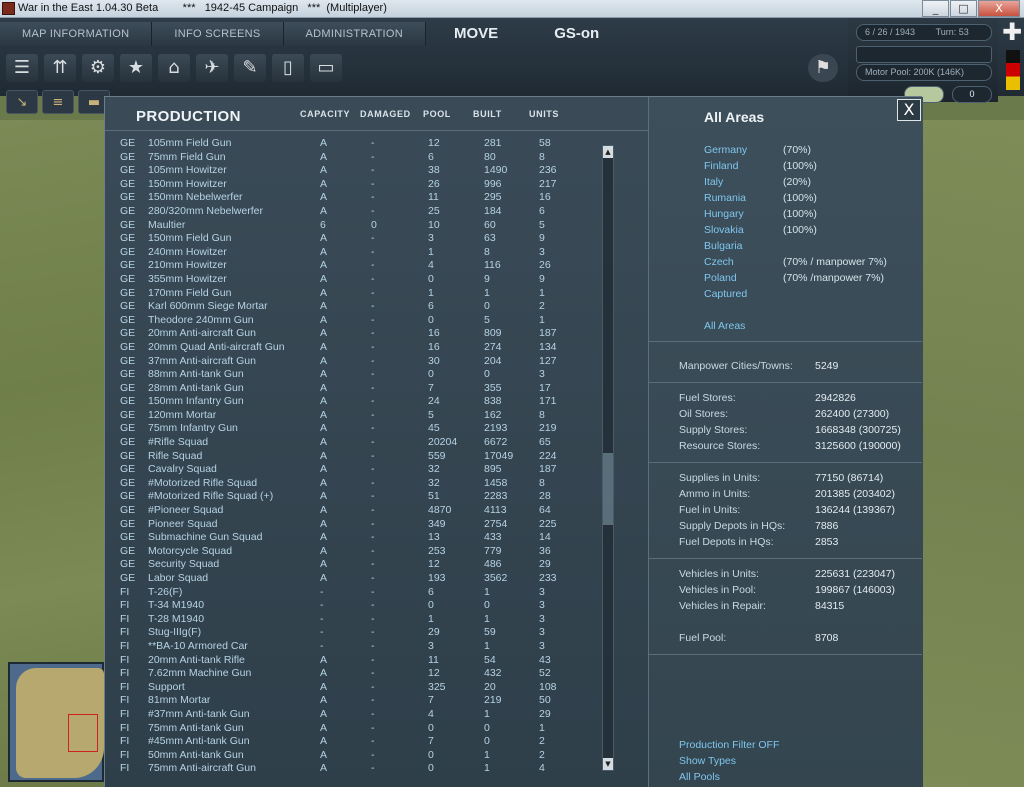 Image resolution: width=1024 pixels, height=787 pixels. What do you see at coordinates (476, 34) in the screenshot?
I see `move-mode-button: MOVE` at bounding box center [476, 34].